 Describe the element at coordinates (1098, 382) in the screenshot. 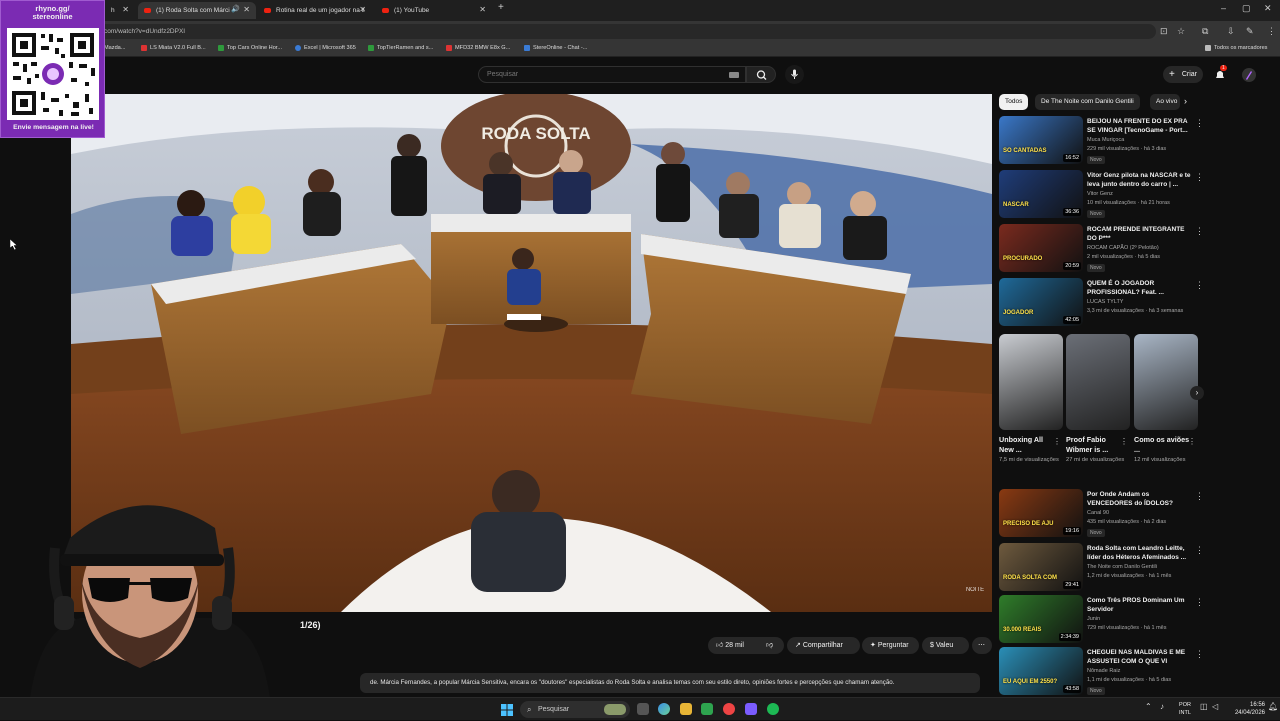

I see `short-thumbnail` at that location.